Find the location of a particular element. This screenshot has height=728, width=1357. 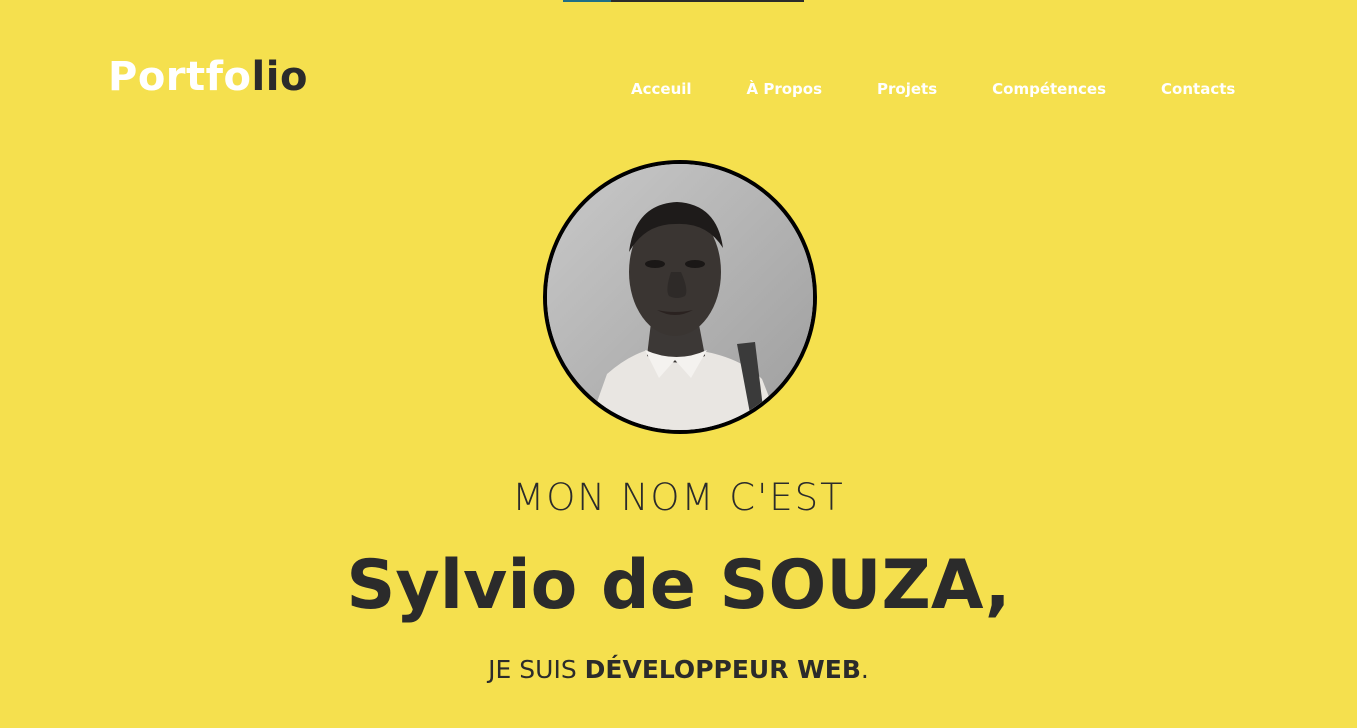

nav-link-acceuil: Acceuil is located at coordinates (661, 89).